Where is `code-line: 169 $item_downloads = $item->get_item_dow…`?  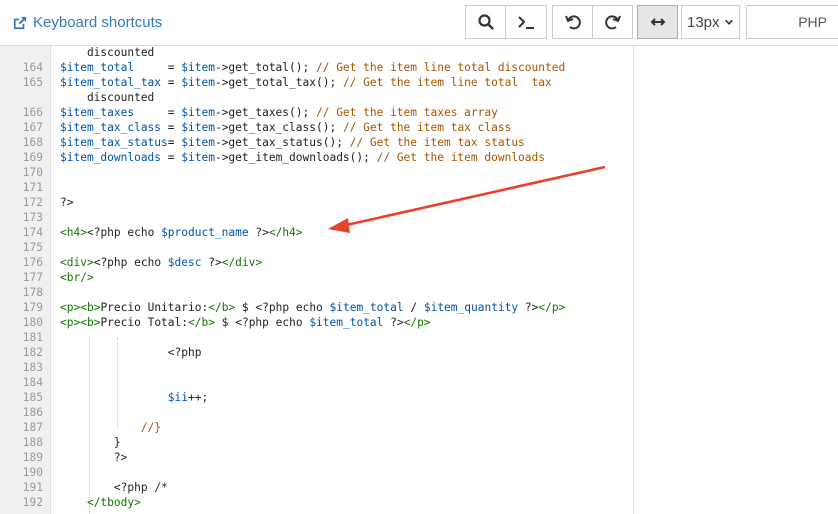 code-line: 169 $item_downloads = $item->get_item_dow… is located at coordinates (419, 157).